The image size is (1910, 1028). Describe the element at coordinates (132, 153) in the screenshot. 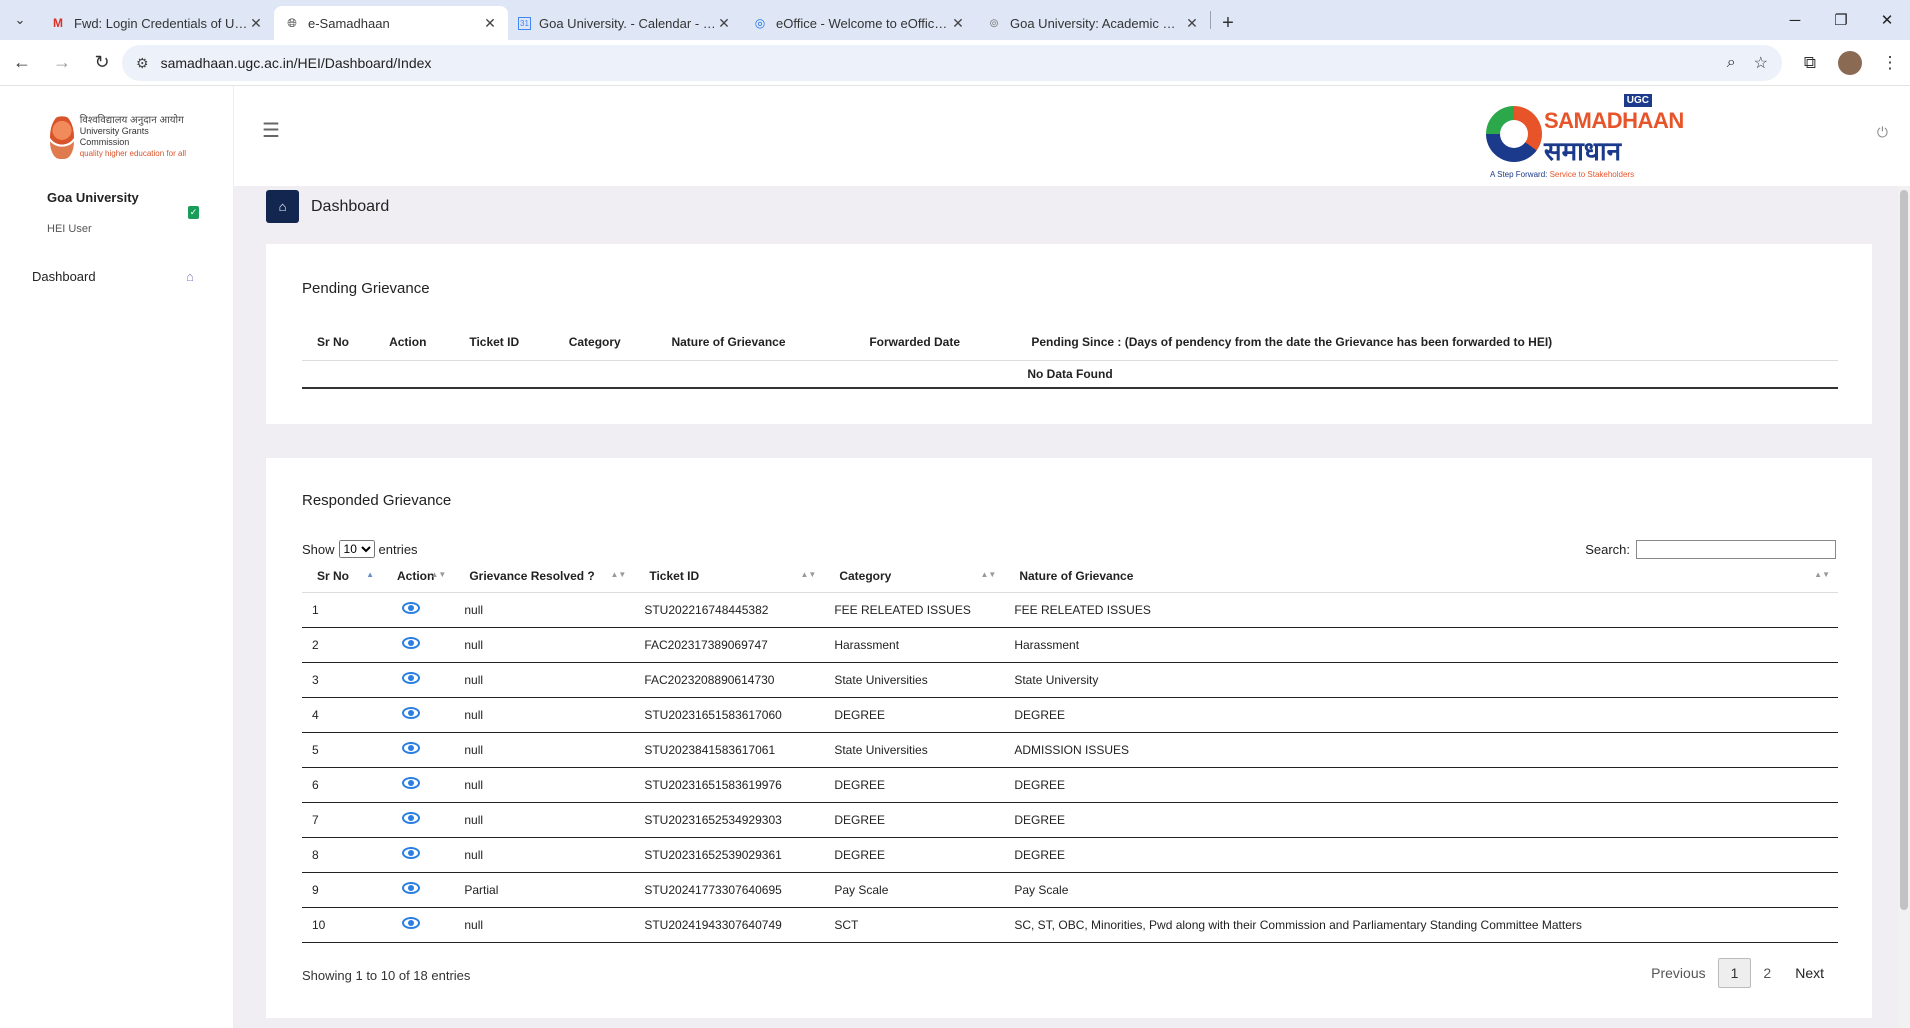

I see `ugc-logo-tagline: quality higher education for all` at that location.